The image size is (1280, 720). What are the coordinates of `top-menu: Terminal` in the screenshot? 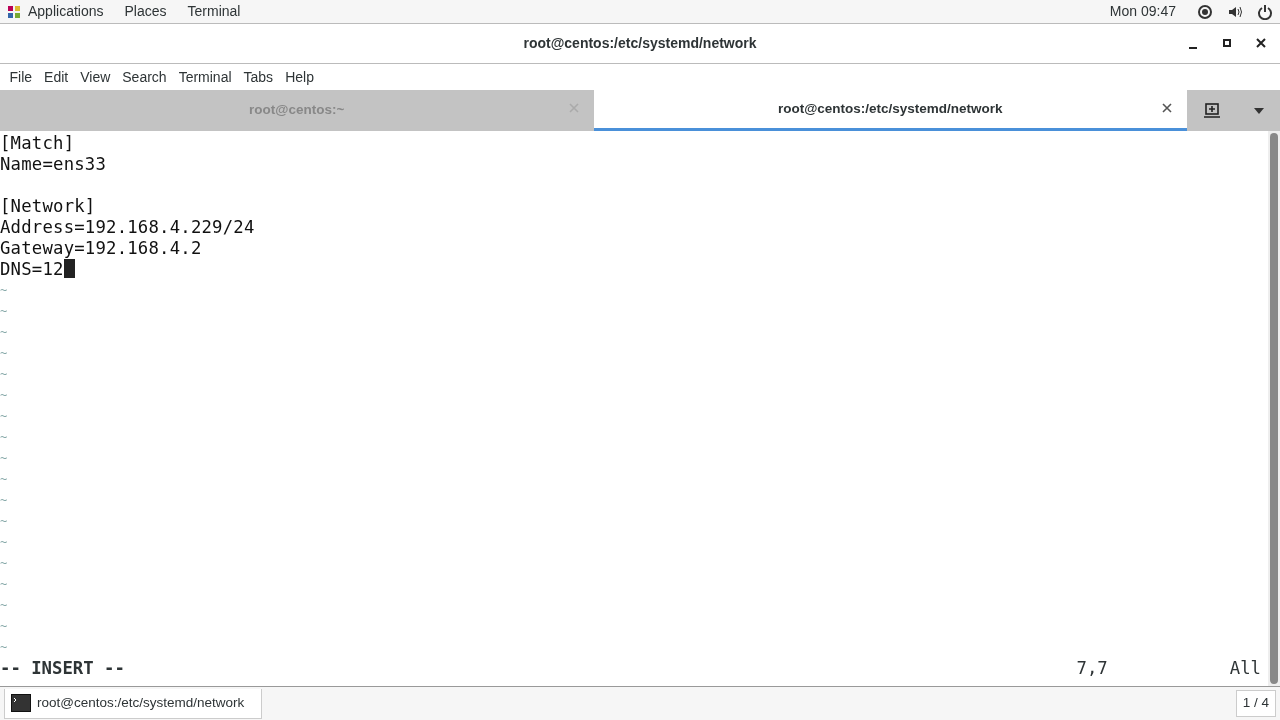 It's located at (214, 11).